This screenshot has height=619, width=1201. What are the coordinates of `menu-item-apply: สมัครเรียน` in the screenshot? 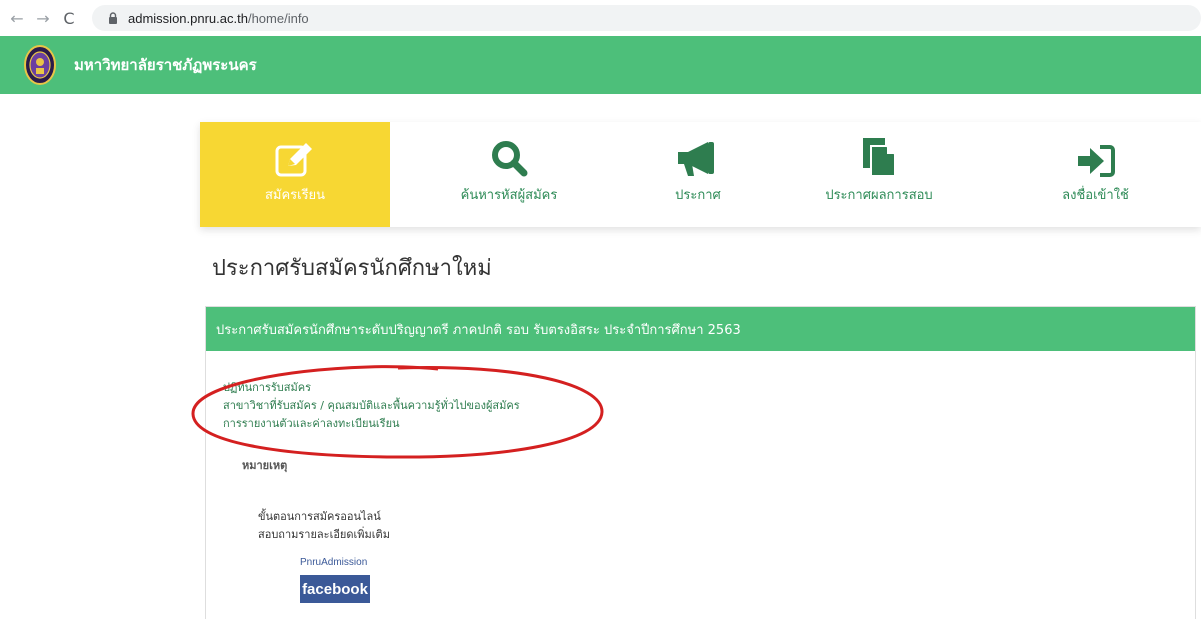 It's located at (295, 174).